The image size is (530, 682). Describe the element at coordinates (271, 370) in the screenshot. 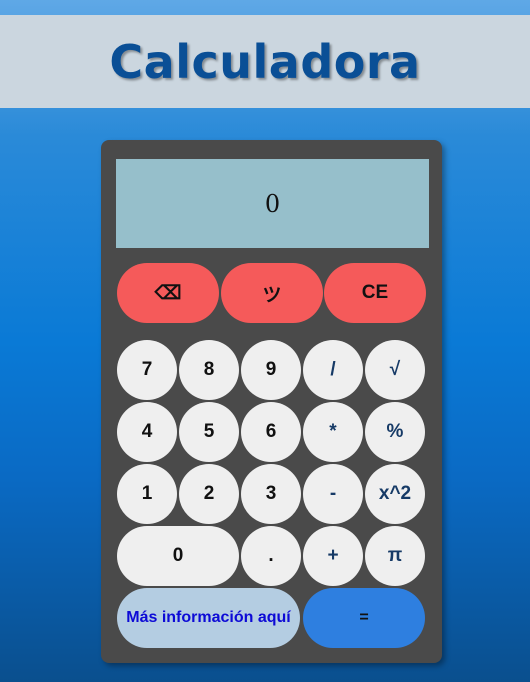

I see `key-9: 9` at that location.